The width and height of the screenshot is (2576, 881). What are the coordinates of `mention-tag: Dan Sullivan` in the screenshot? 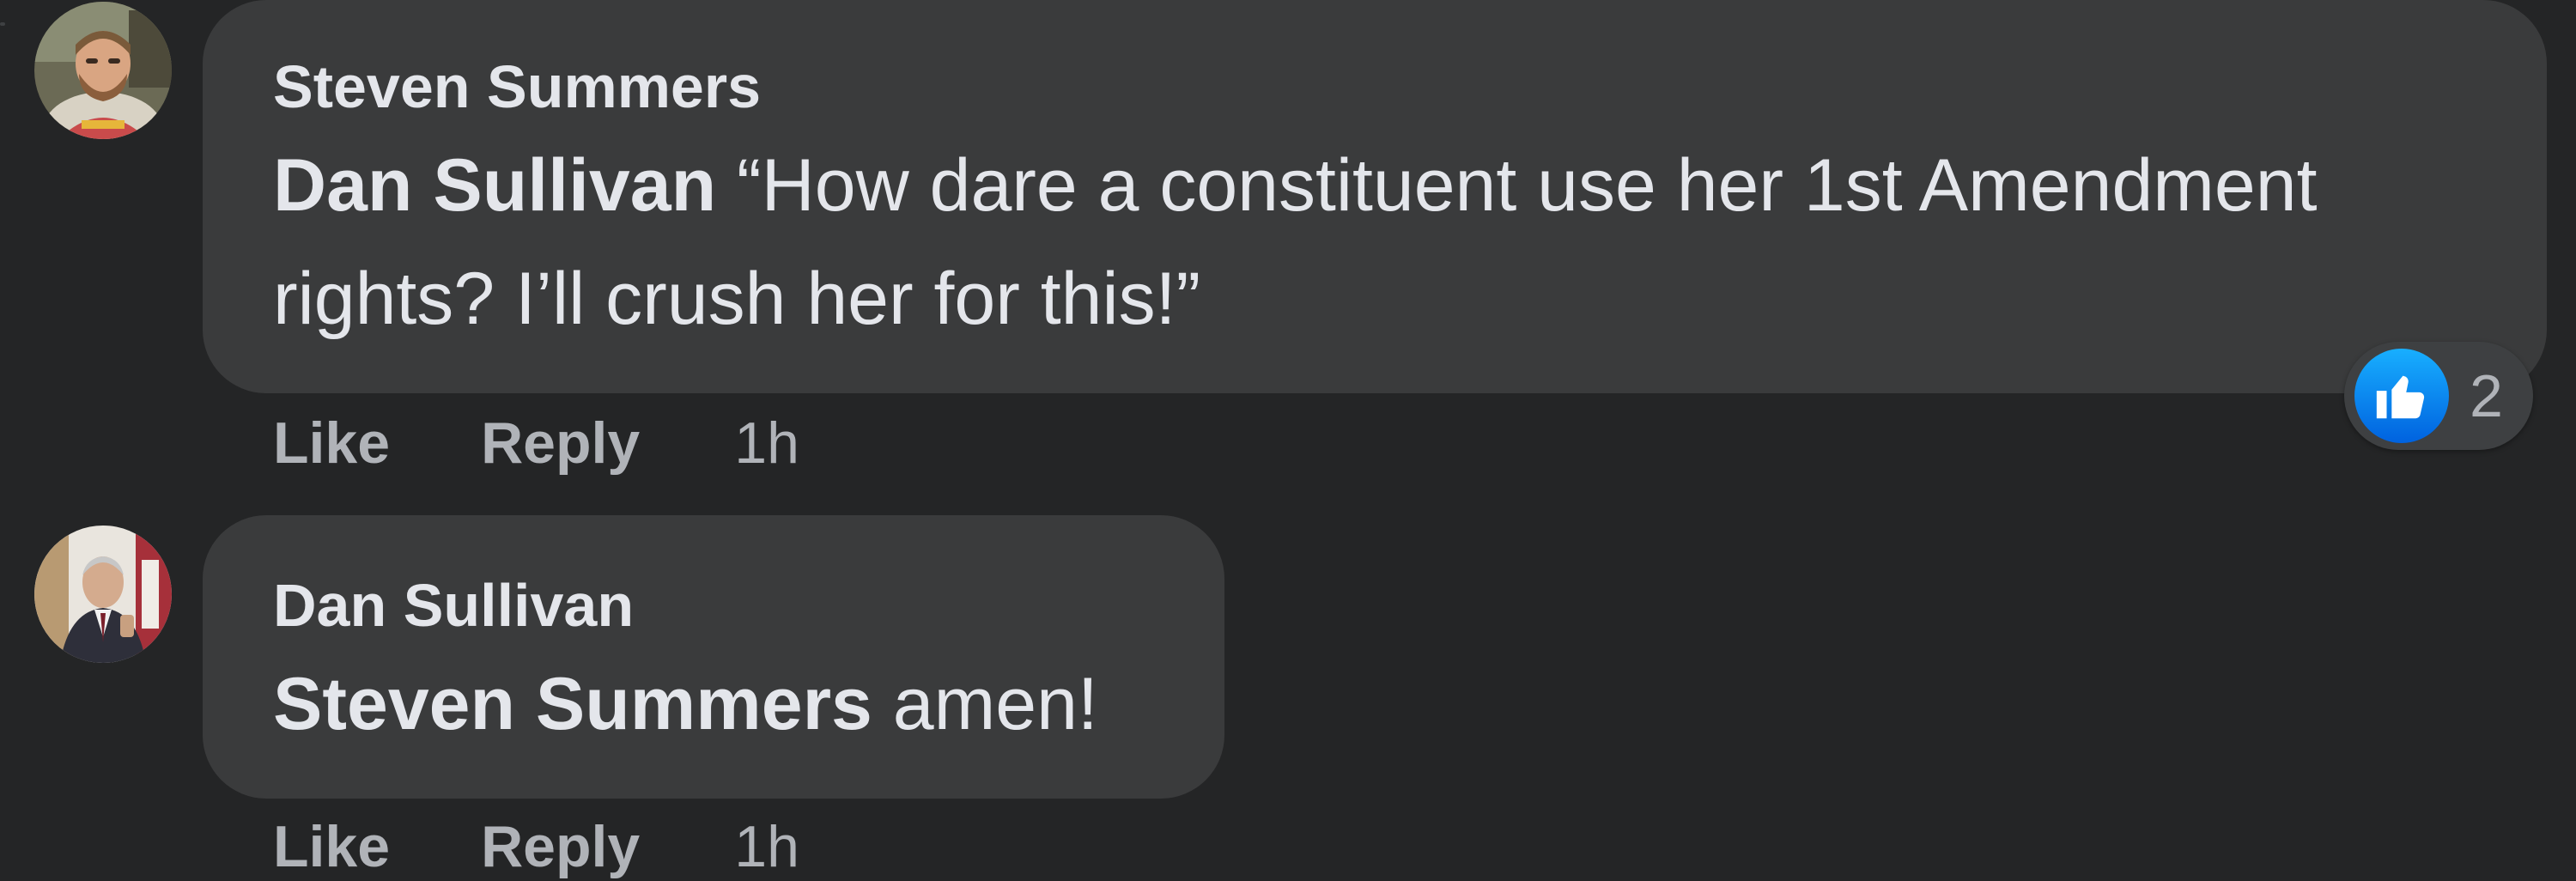 It's located at (494, 185).